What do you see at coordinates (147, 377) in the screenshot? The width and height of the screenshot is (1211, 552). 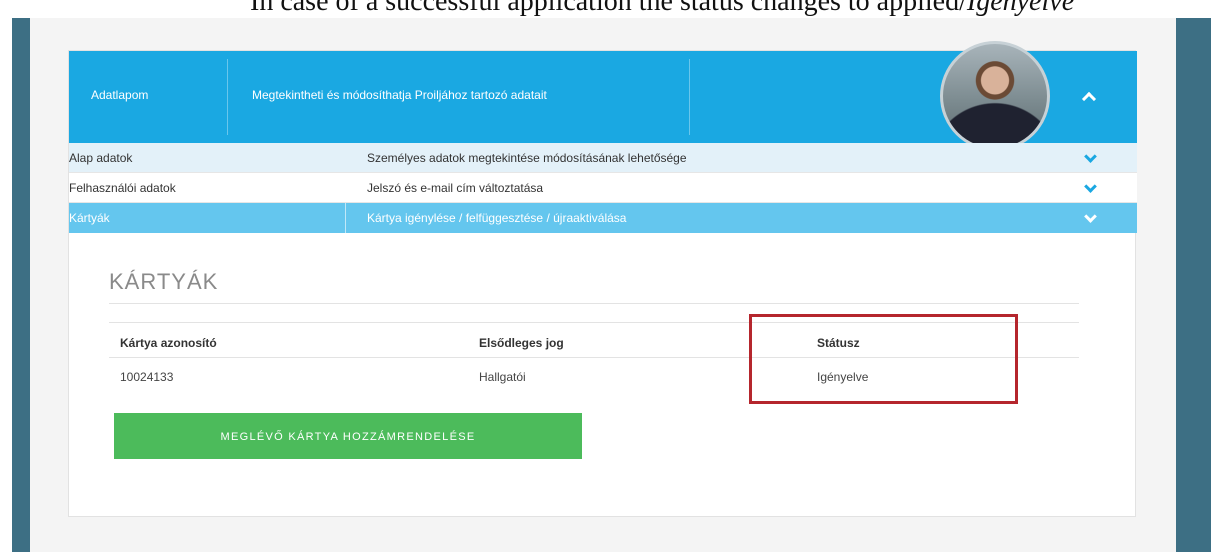 I see `cell-card-id: 10024133` at bounding box center [147, 377].